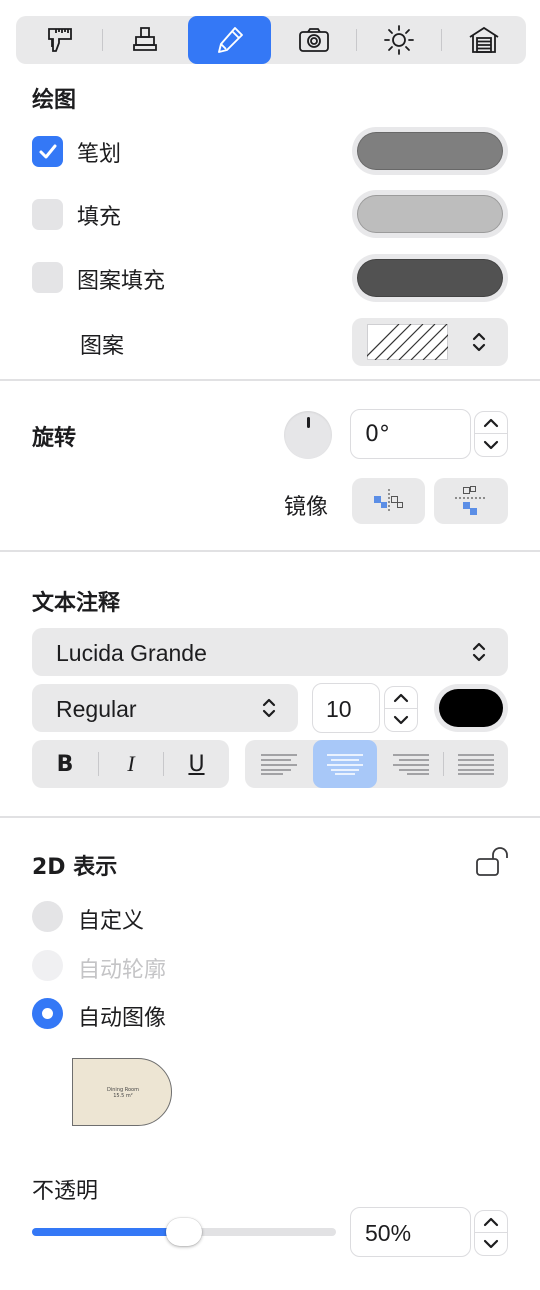 This screenshot has height=1290, width=540. I want to click on hatch-pattern-preview, so click(407, 342).